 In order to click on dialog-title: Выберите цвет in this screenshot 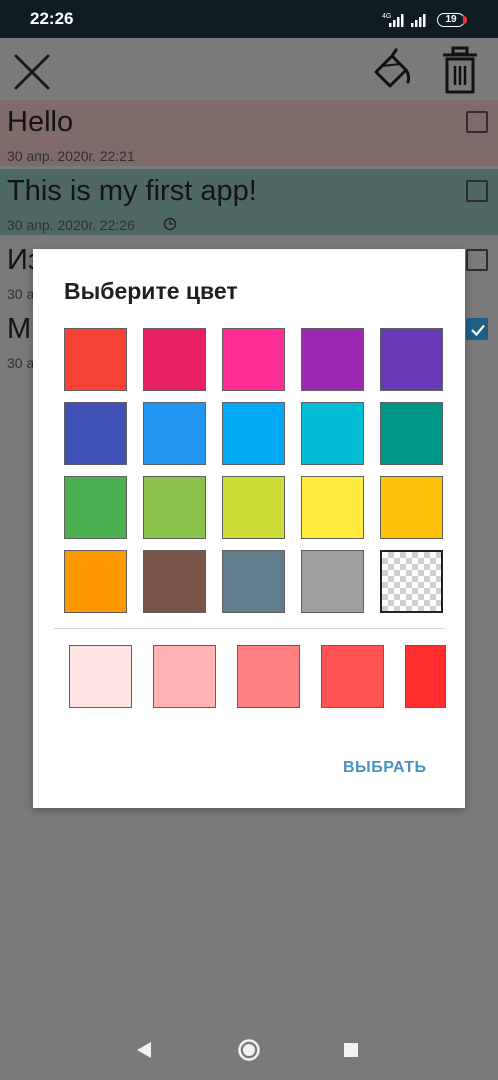, I will do `click(151, 291)`.